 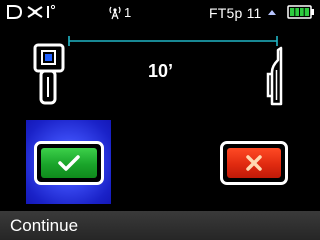 What do you see at coordinates (160, 225) in the screenshot?
I see `footer-bar: Continue` at bounding box center [160, 225].